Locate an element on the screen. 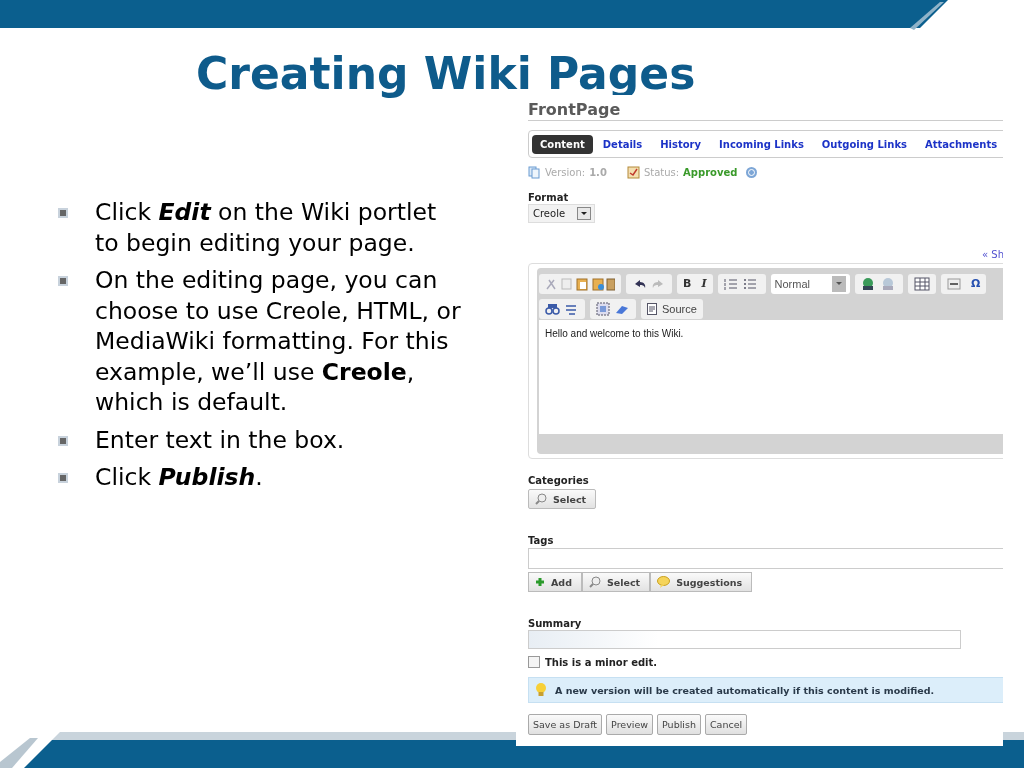 This screenshot has height=768, width=1024. find-replace-icons-drawing is located at coordinates (562, 309).